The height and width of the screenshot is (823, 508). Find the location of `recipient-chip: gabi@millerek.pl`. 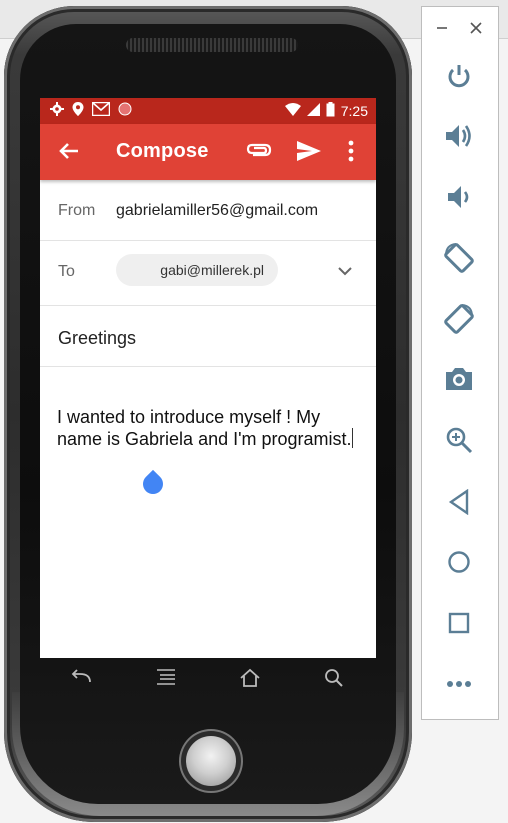

recipient-chip: gabi@millerek.pl is located at coordinates (197, 270).